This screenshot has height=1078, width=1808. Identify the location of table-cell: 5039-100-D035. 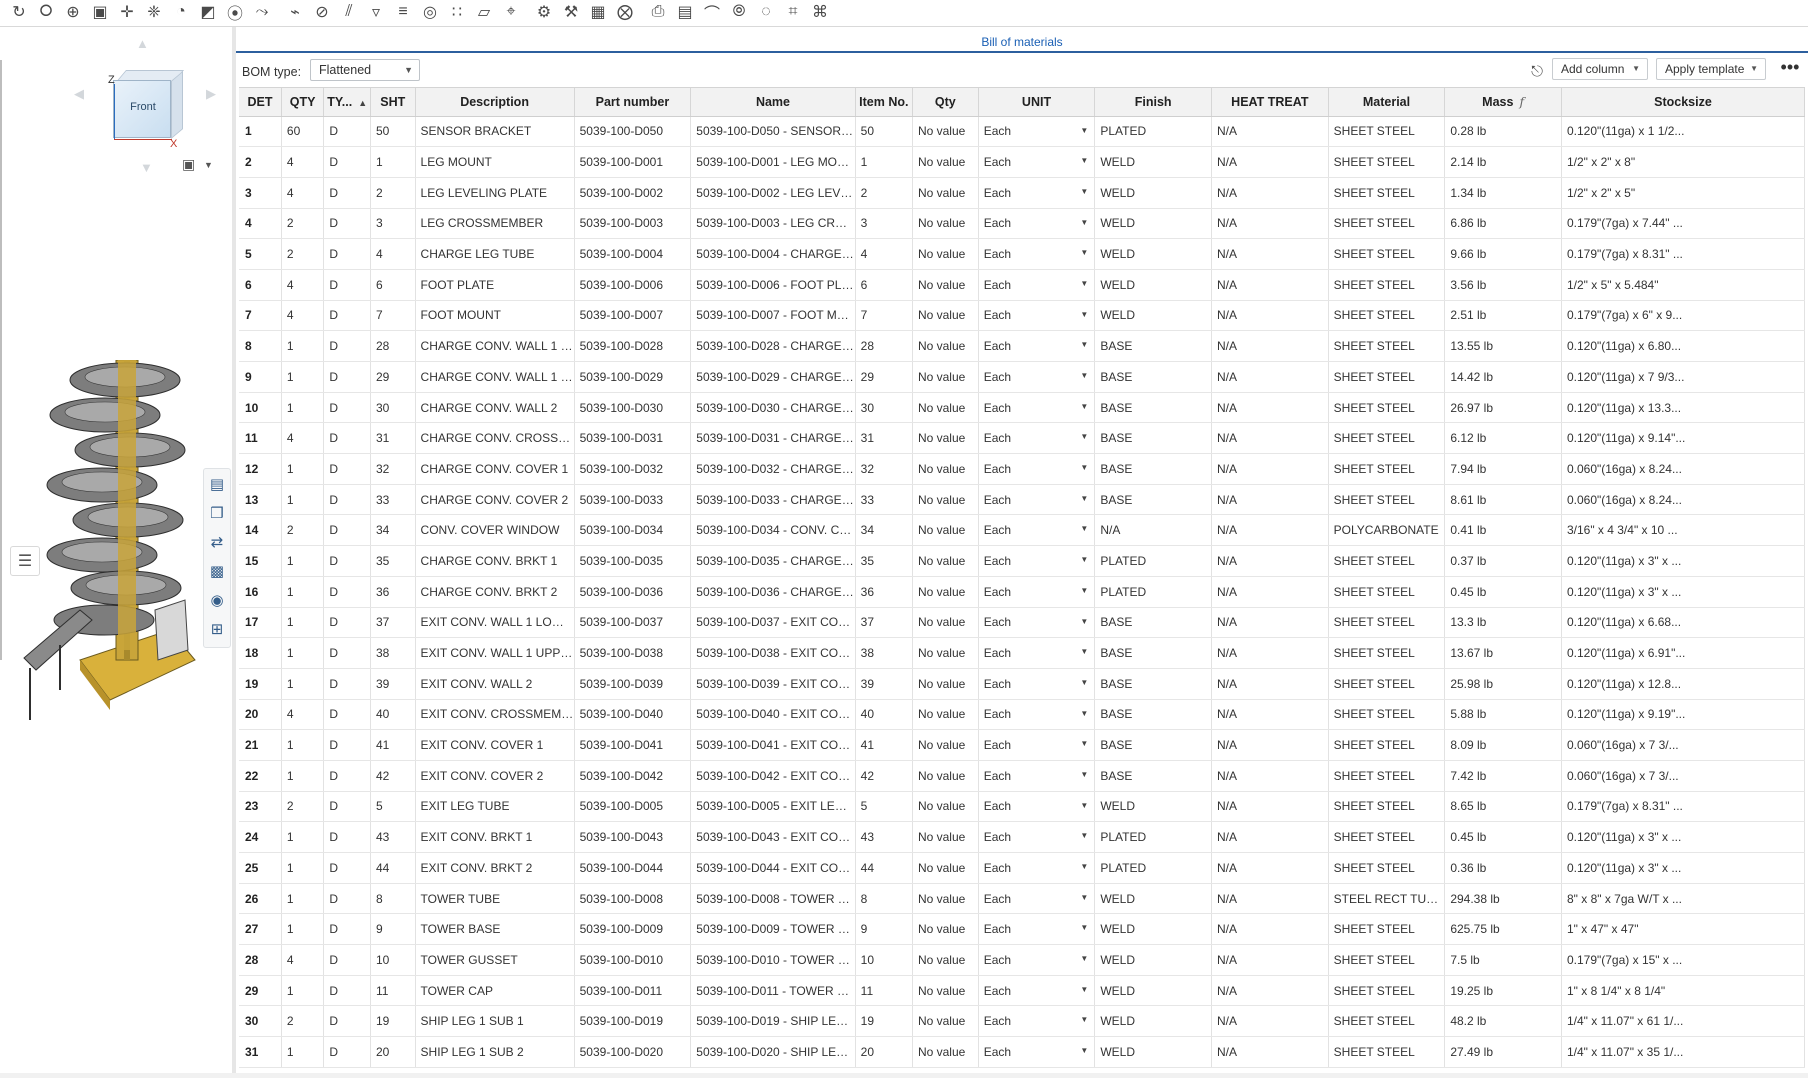
(633, 561).